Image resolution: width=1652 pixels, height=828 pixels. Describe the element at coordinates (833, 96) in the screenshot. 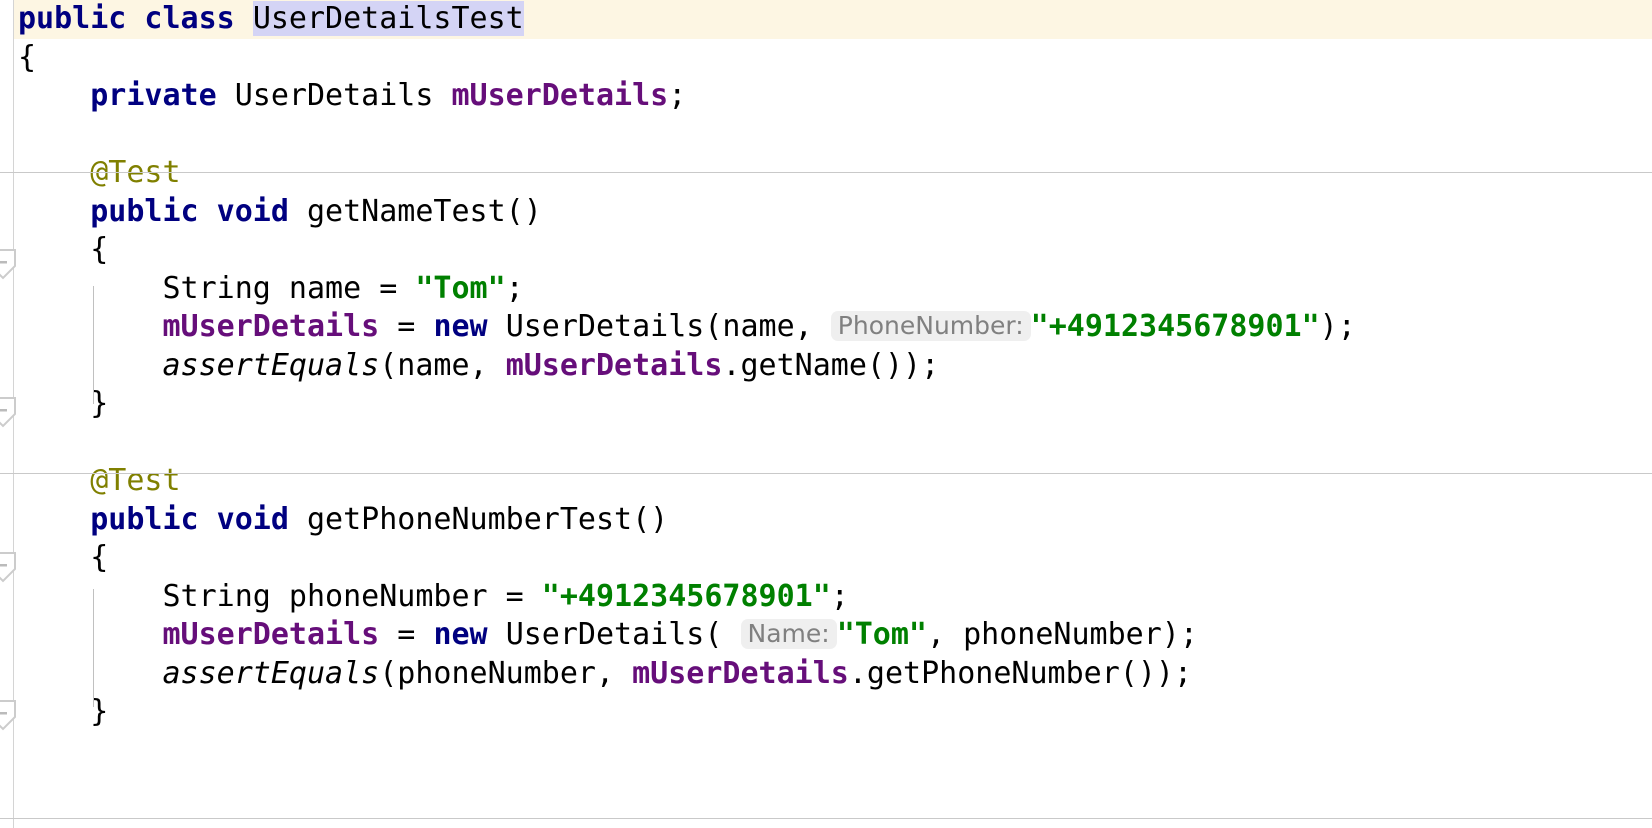

I see `code-line-field-decl: private UserDetails mUserDetails;` at that location.